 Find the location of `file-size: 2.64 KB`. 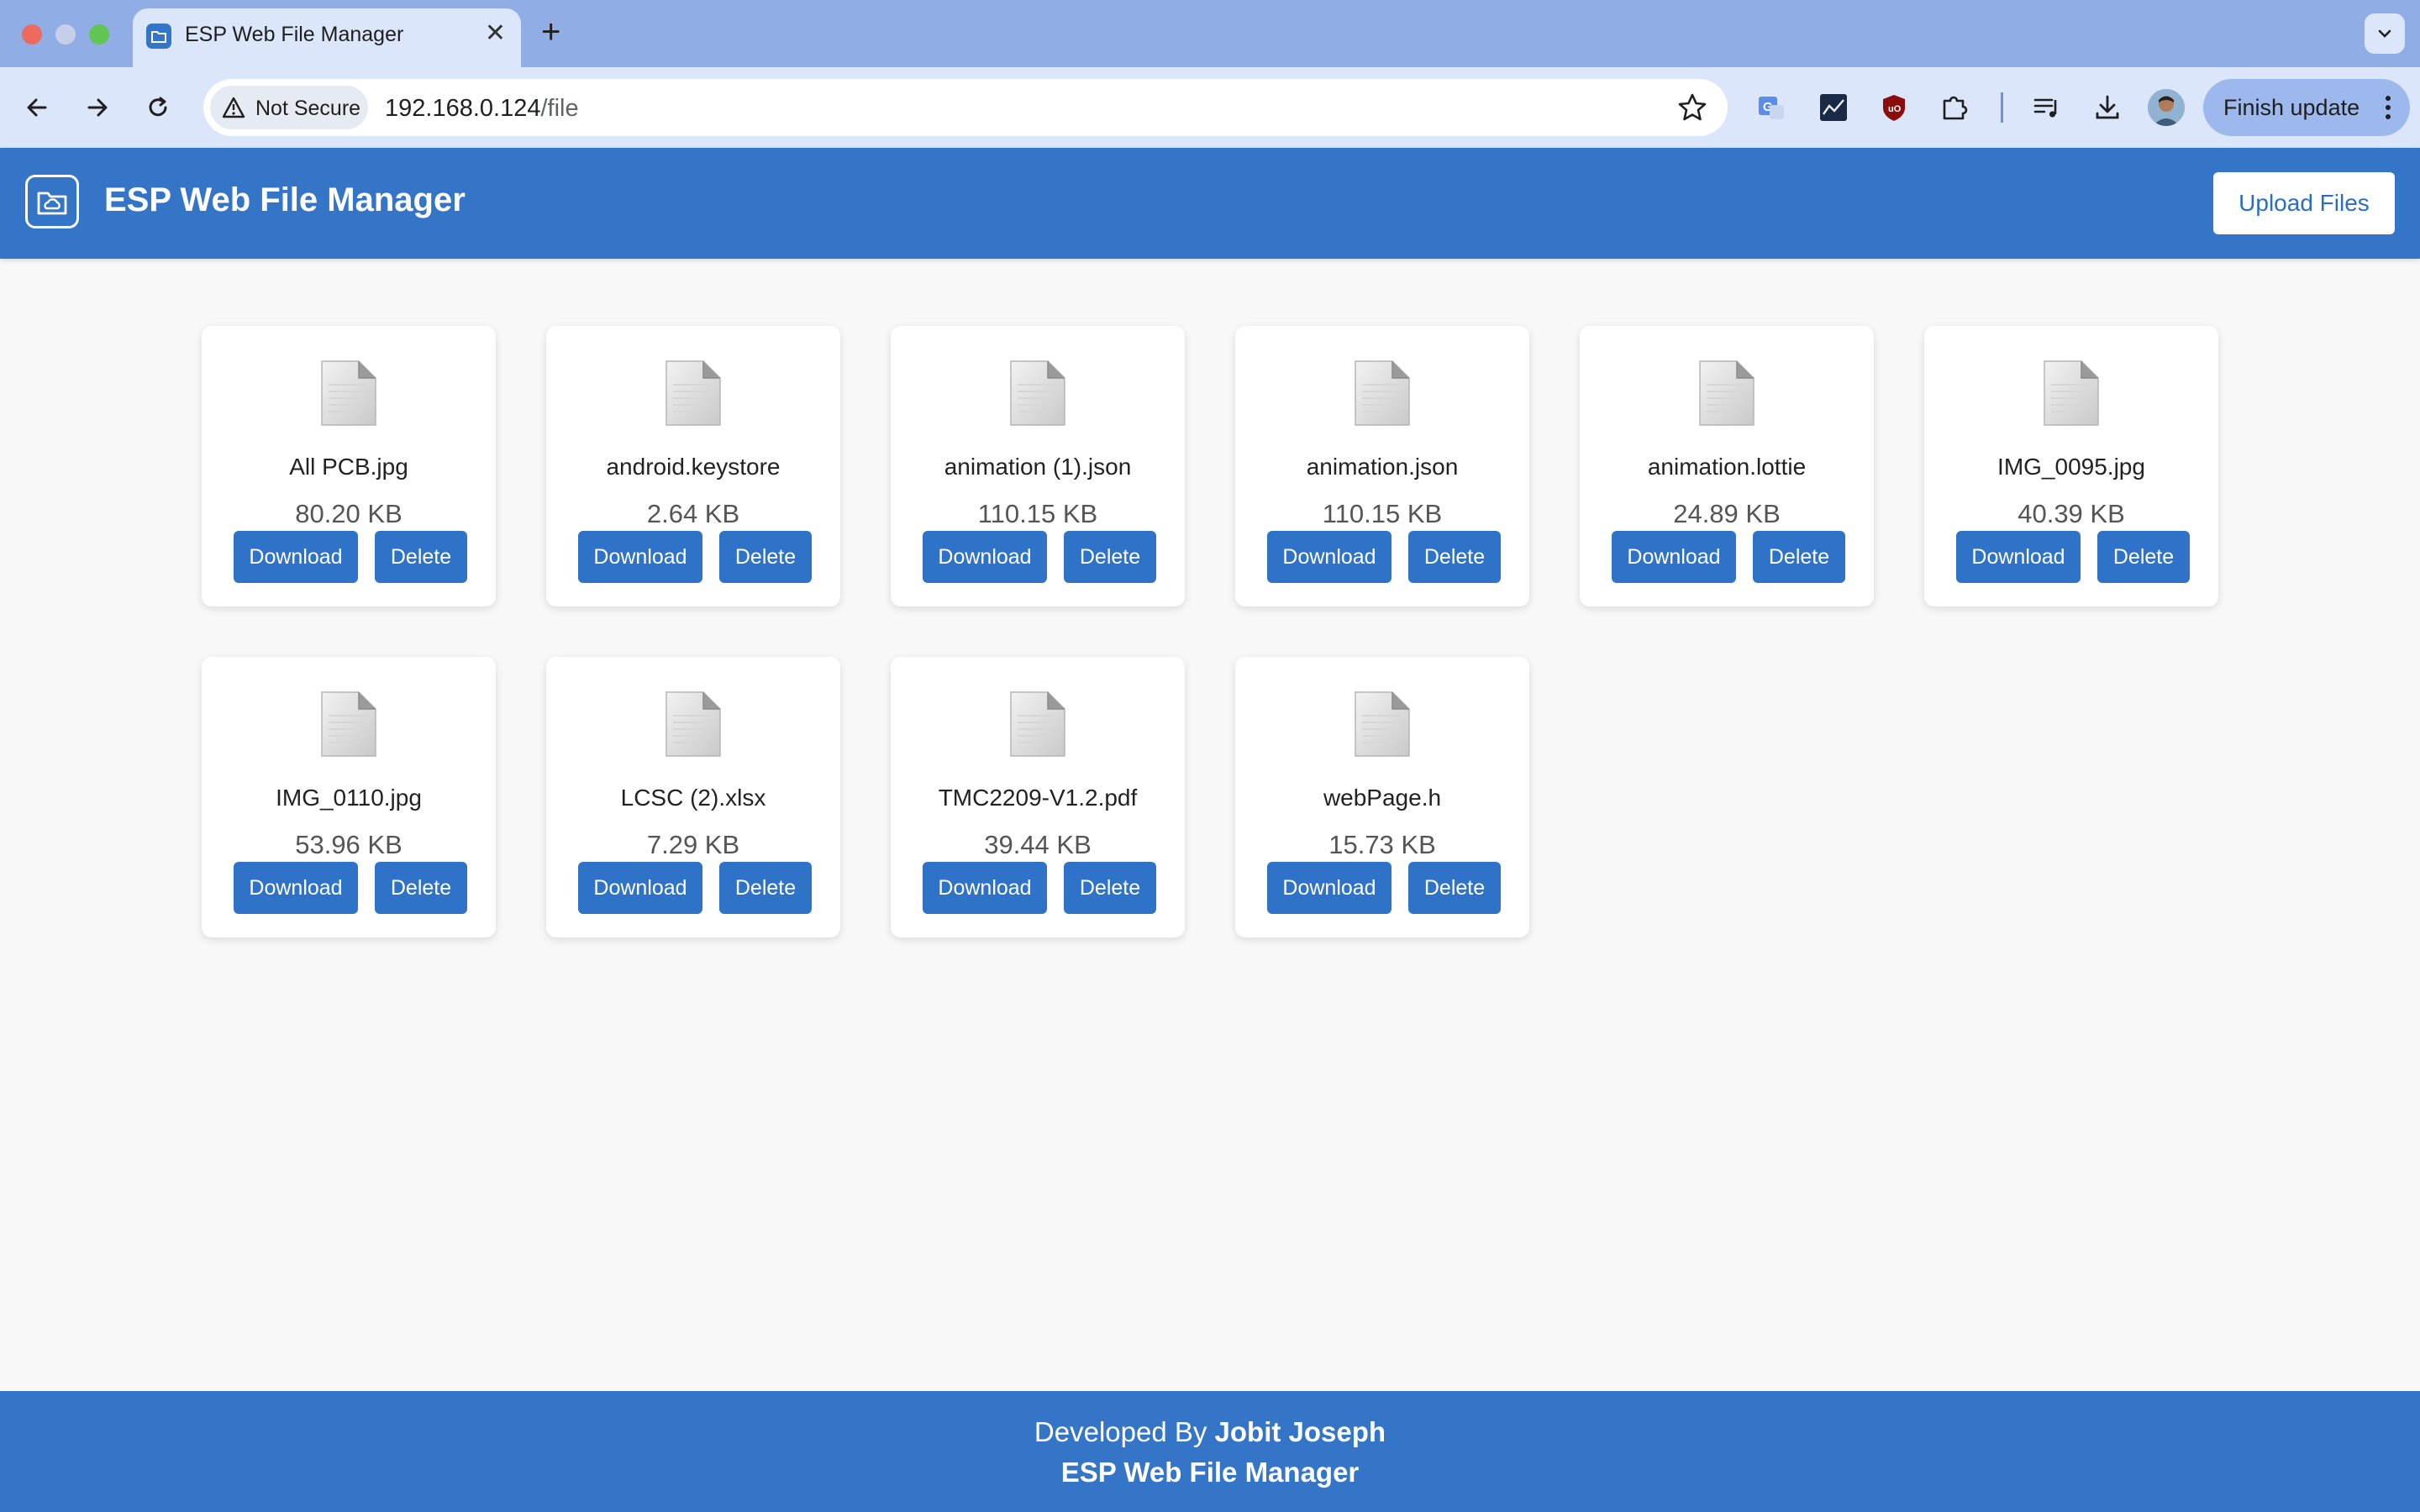

file-size: 2.64 KB is located at coordinates (693, 513).